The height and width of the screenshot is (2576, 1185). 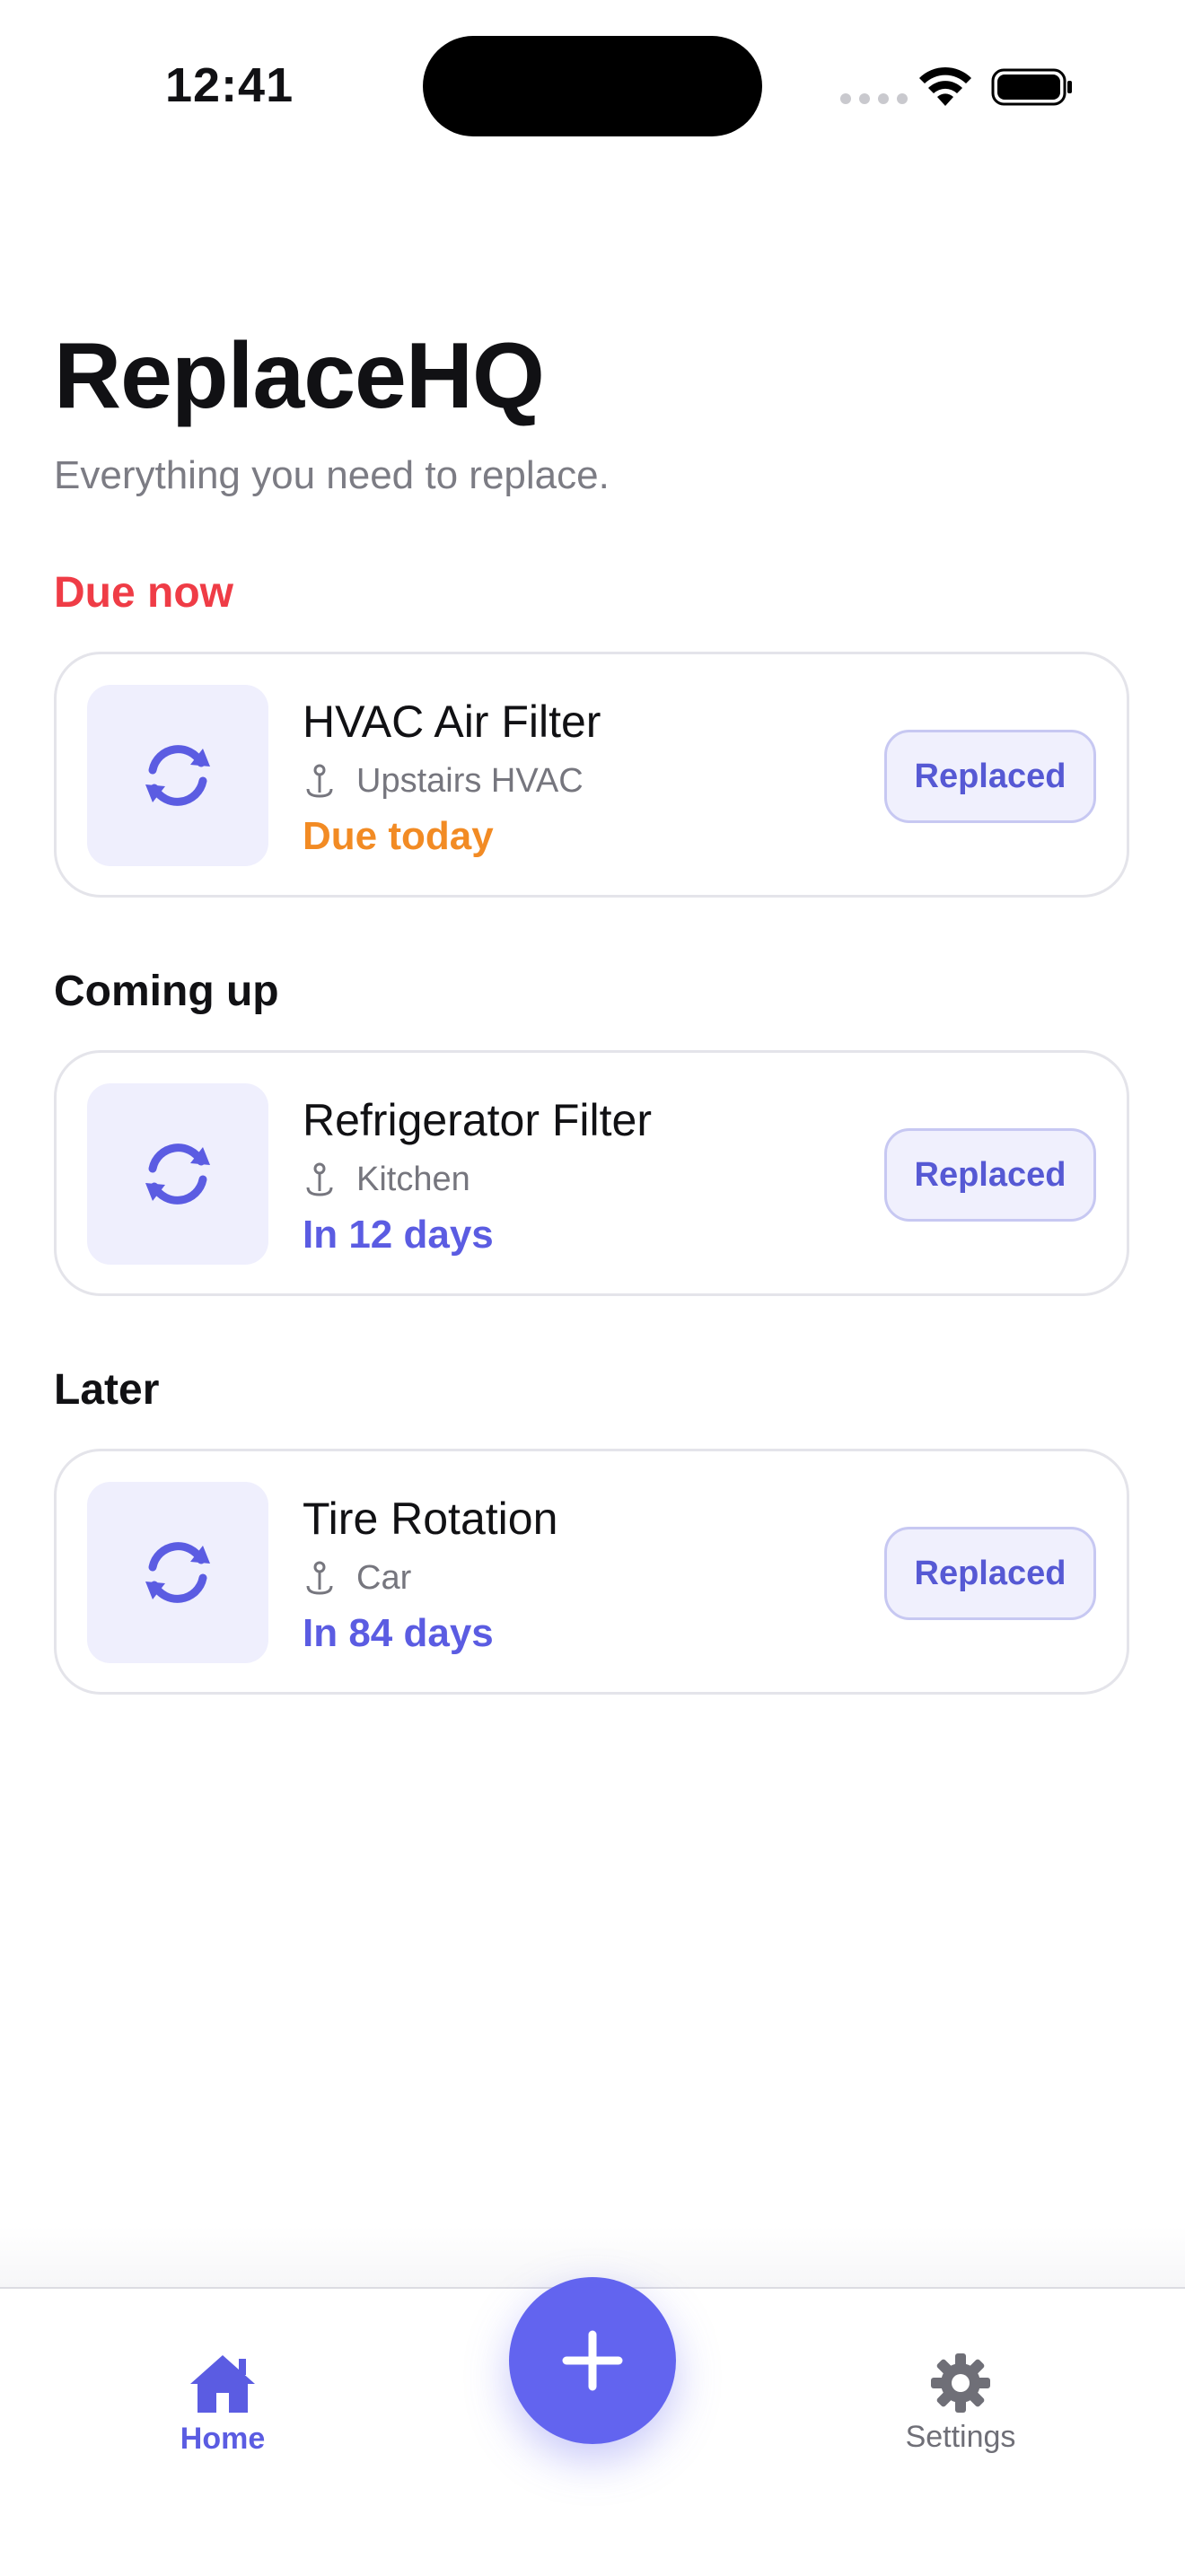 I want to click on item-name: Refrigerator Filter, so click(x=477, y=1120).